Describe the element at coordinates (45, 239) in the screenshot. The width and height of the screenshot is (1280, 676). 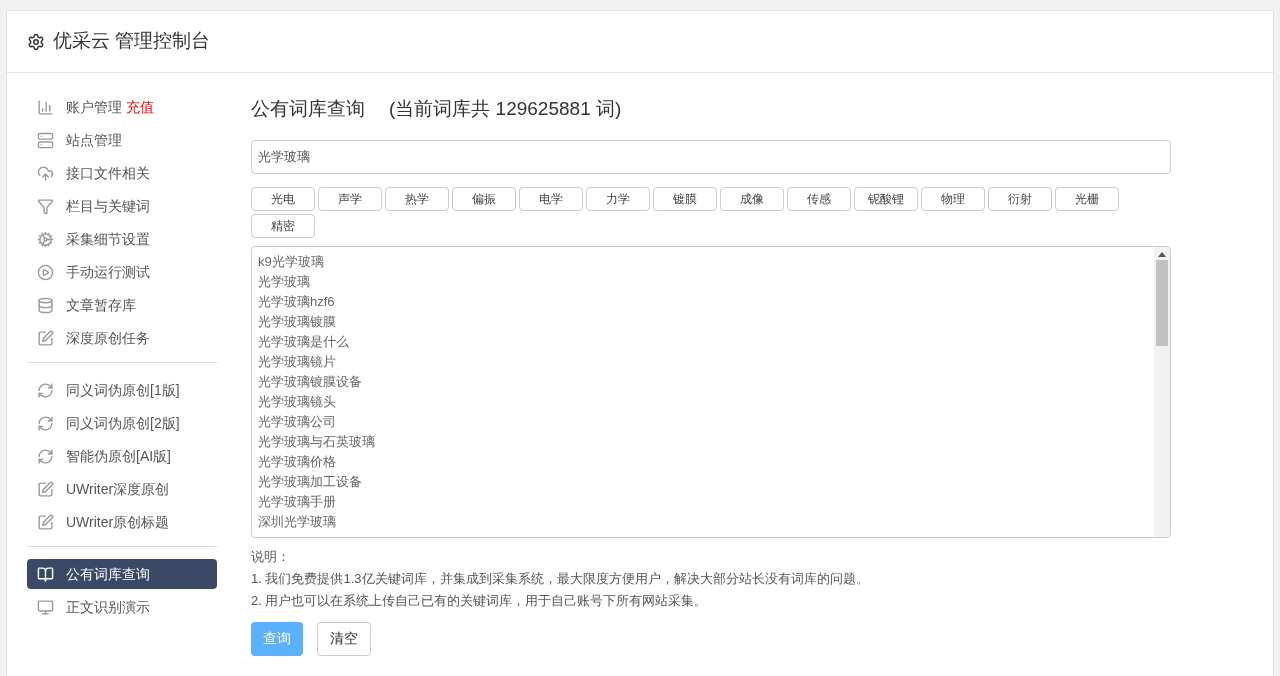
I see `gears-icon` at that location.